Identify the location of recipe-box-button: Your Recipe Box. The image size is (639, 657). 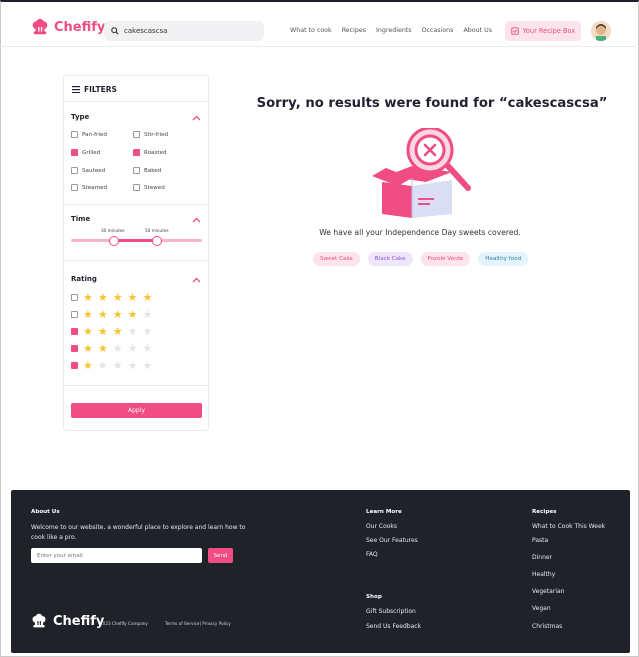
(543, 31).